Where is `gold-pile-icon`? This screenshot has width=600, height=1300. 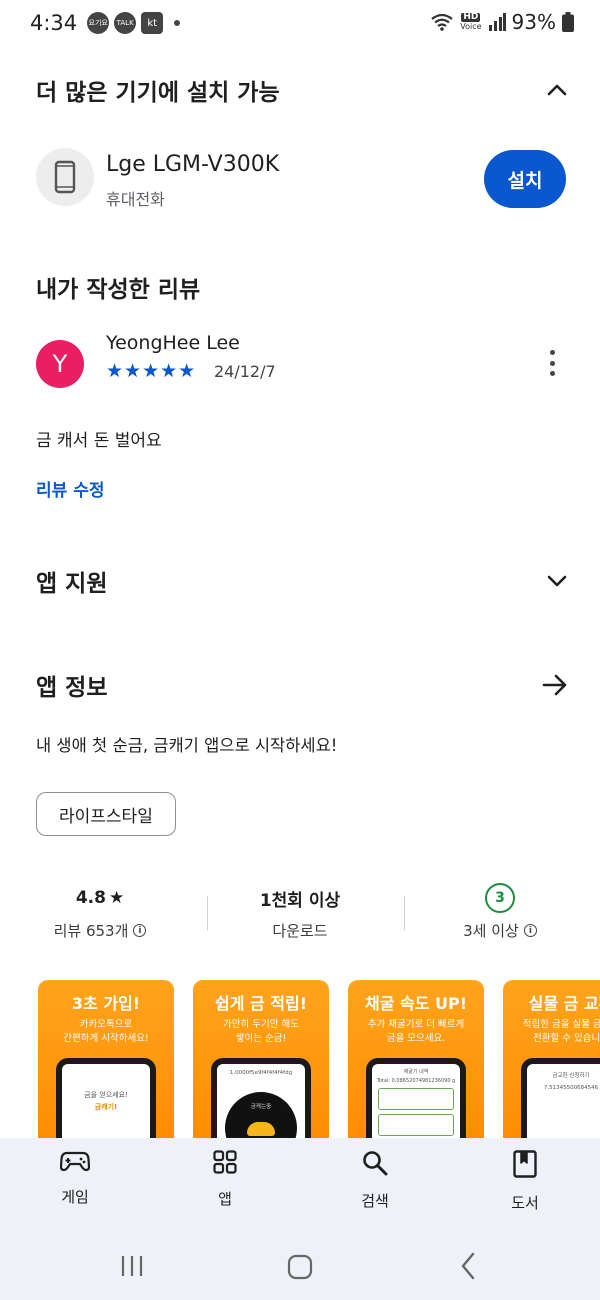 gold-pile-icon is located at coordinates (261, 1129).